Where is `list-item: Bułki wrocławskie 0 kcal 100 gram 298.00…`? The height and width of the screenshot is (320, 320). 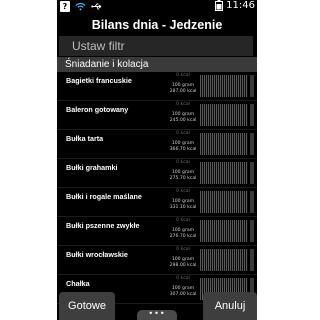 list-item: Bułki wrocławskie 0 kcal 100 gram 298.00… is located at coordinates (157, 260).